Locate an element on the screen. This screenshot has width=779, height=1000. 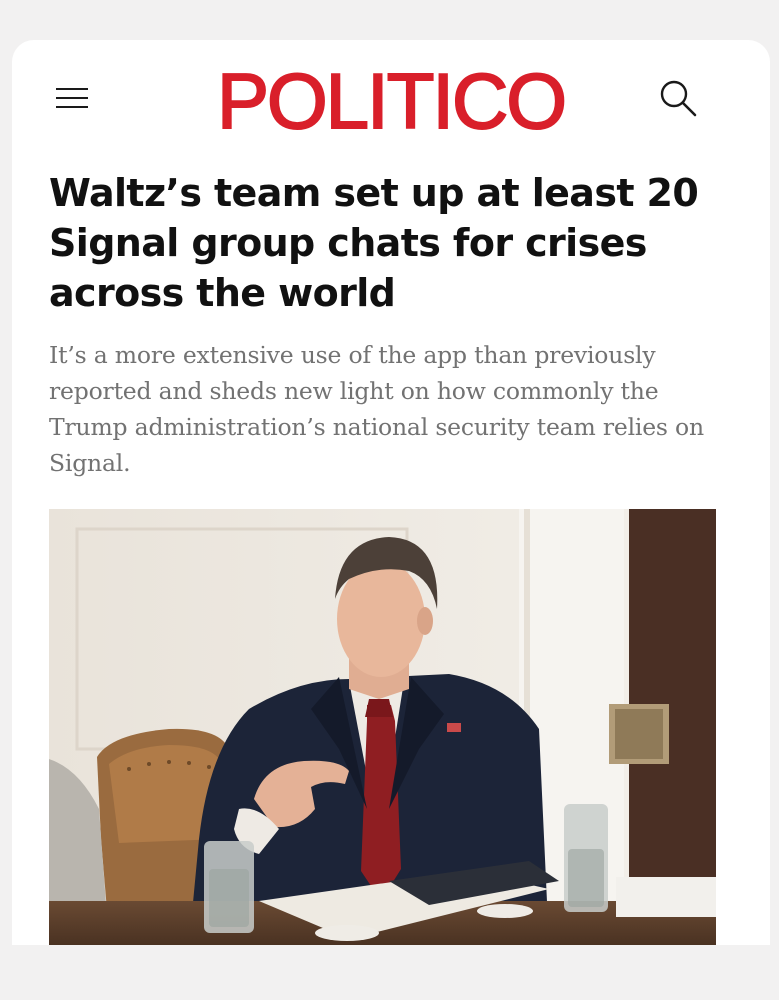
site-header: POLITICO is located at coordinates (391, 100).